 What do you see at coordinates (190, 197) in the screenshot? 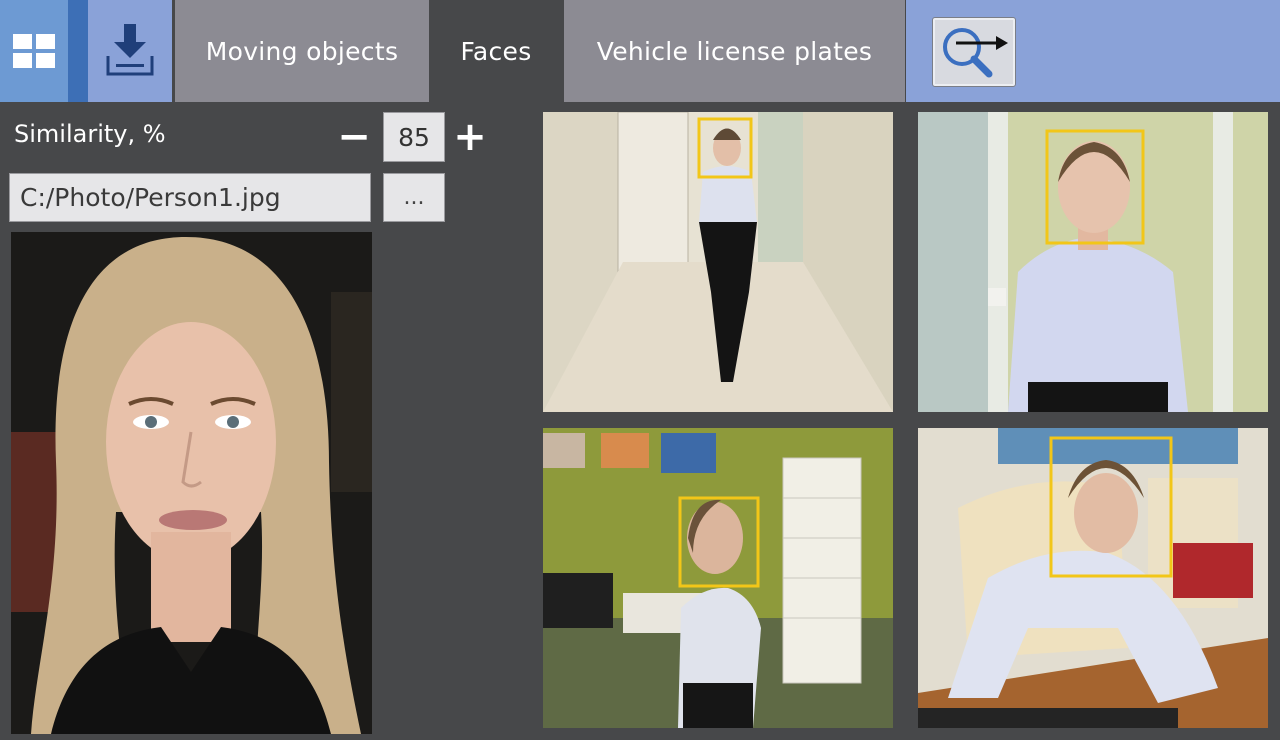
I see `file-path-field: C:/Photo/Person1.jpg` at bounding box center [190, 197].